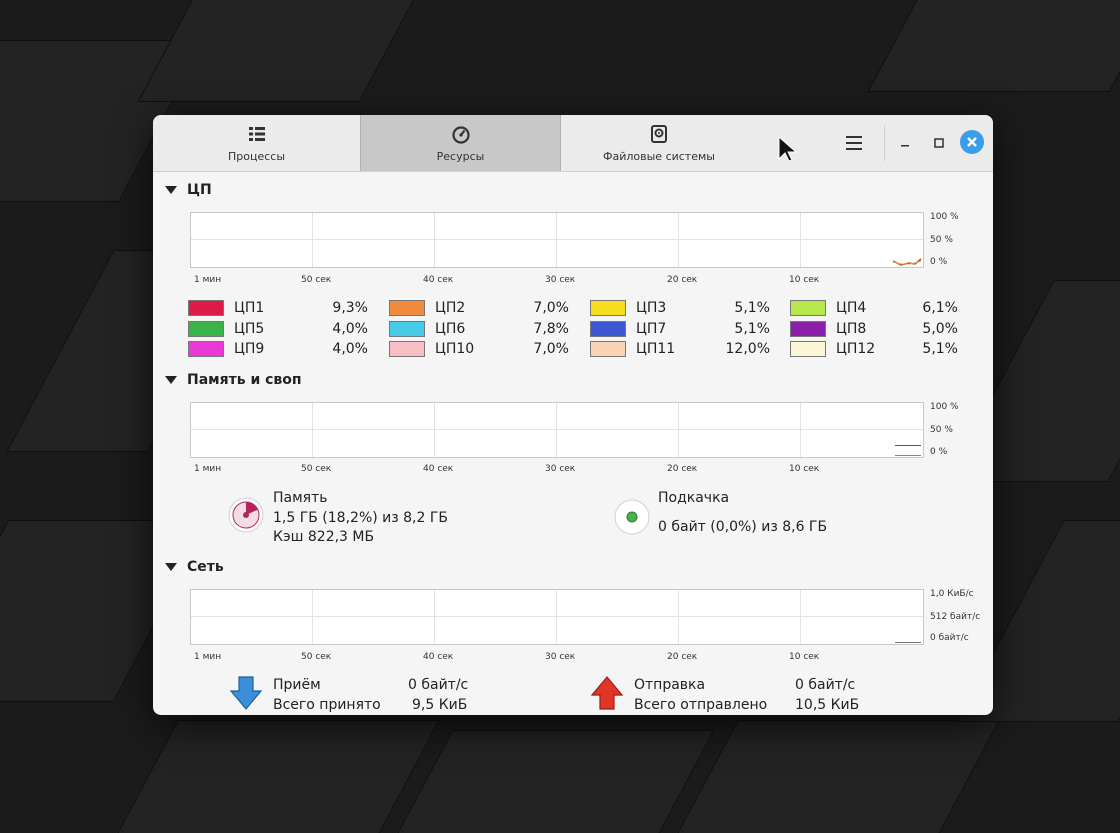 The image size is (1120, 833). What do you see at coordinates (743, 527) in the screenshot?
I see `swap-used: 0 байт (0,0%) из 8,6 ГБ` at bounding box center [743, 527].